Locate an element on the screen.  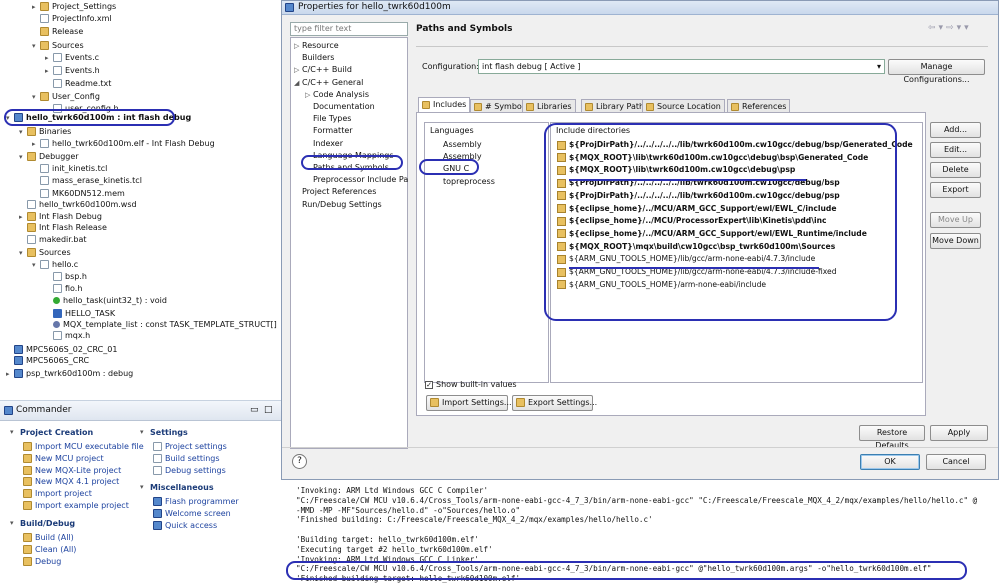
nav-item: Project References is located at coordinates (335, 191).